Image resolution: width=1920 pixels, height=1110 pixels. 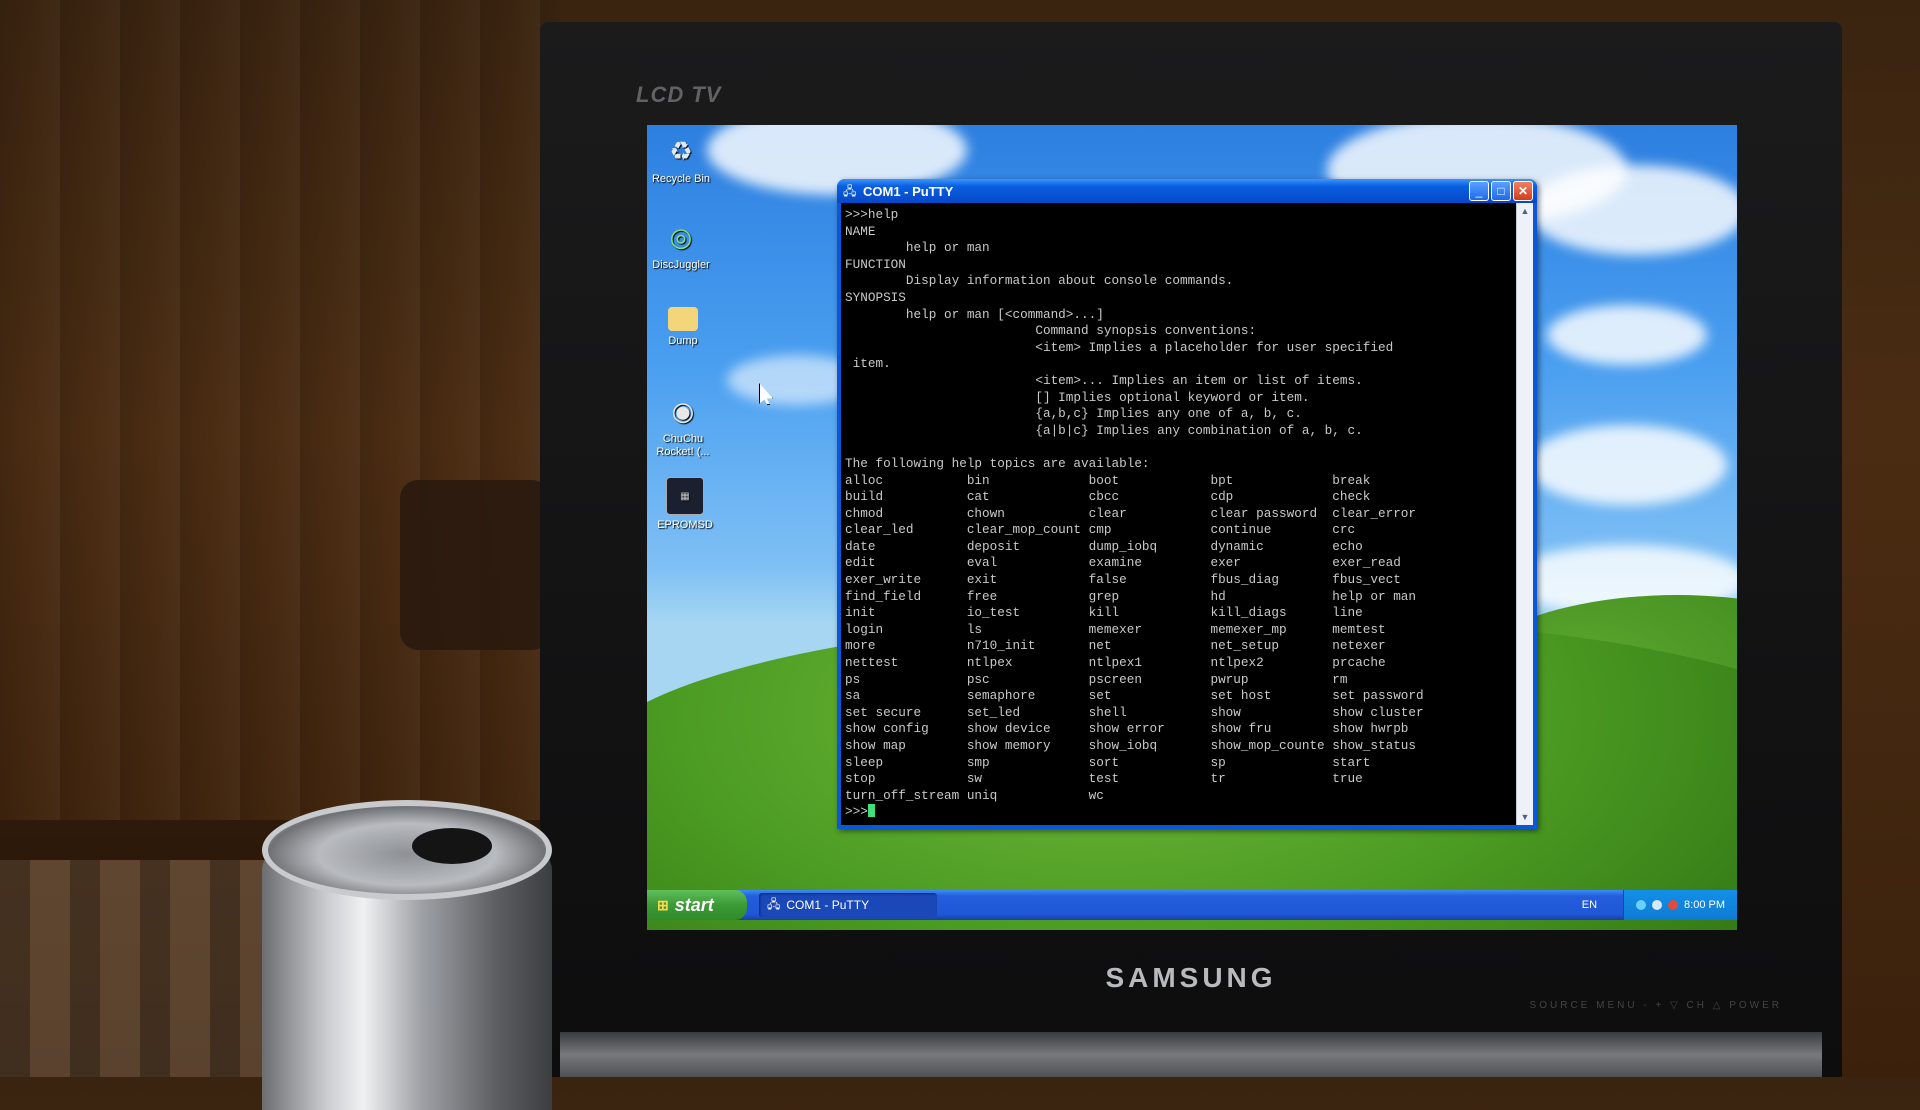 What do you see at coordinates (908, 191) in the screenshot?
I see `window-title: COM1 - PuTTY` at bounding box center [908, 191].